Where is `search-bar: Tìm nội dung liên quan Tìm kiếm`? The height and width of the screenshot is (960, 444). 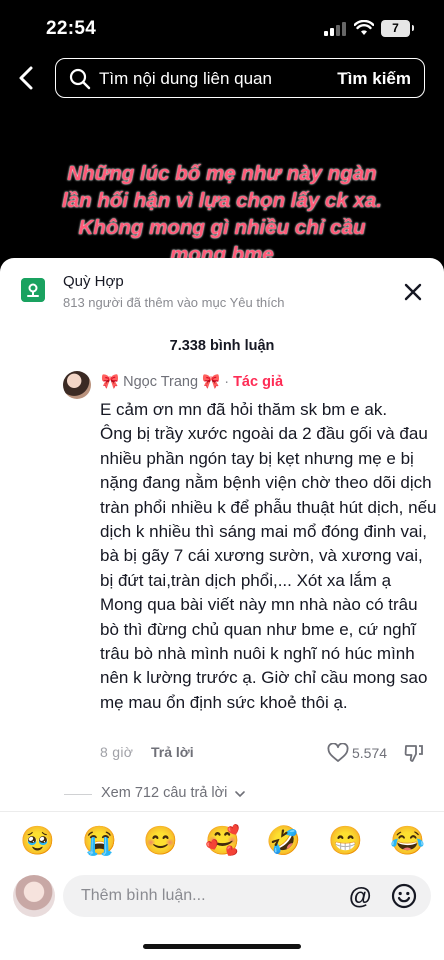 search-bar: Tìm nội dung liên quan Tìm kiếm is located at coordinates (240, 78).